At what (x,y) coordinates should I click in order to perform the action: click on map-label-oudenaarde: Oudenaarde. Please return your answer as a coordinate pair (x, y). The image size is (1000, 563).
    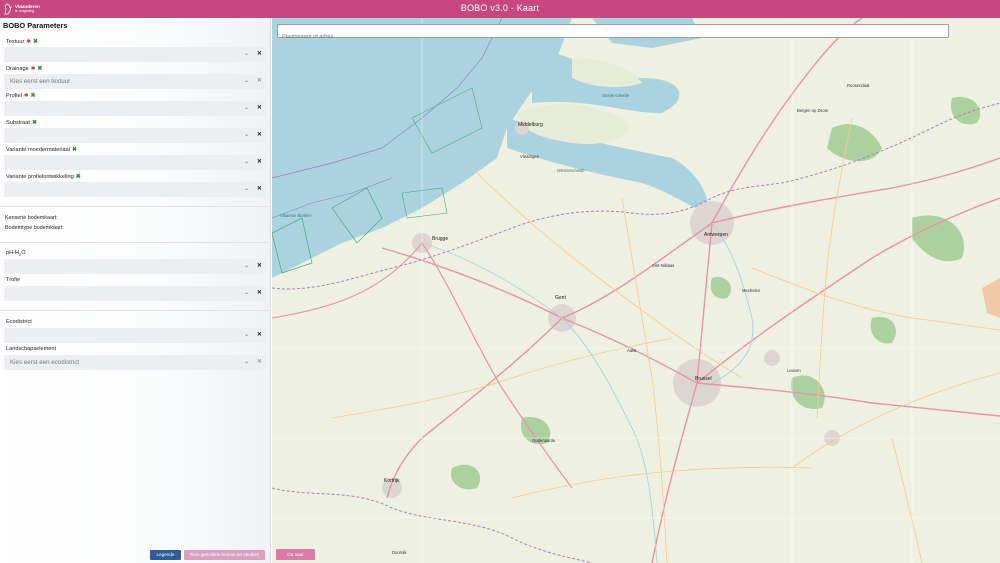
    Looking at the image, I should click on (544, 440).